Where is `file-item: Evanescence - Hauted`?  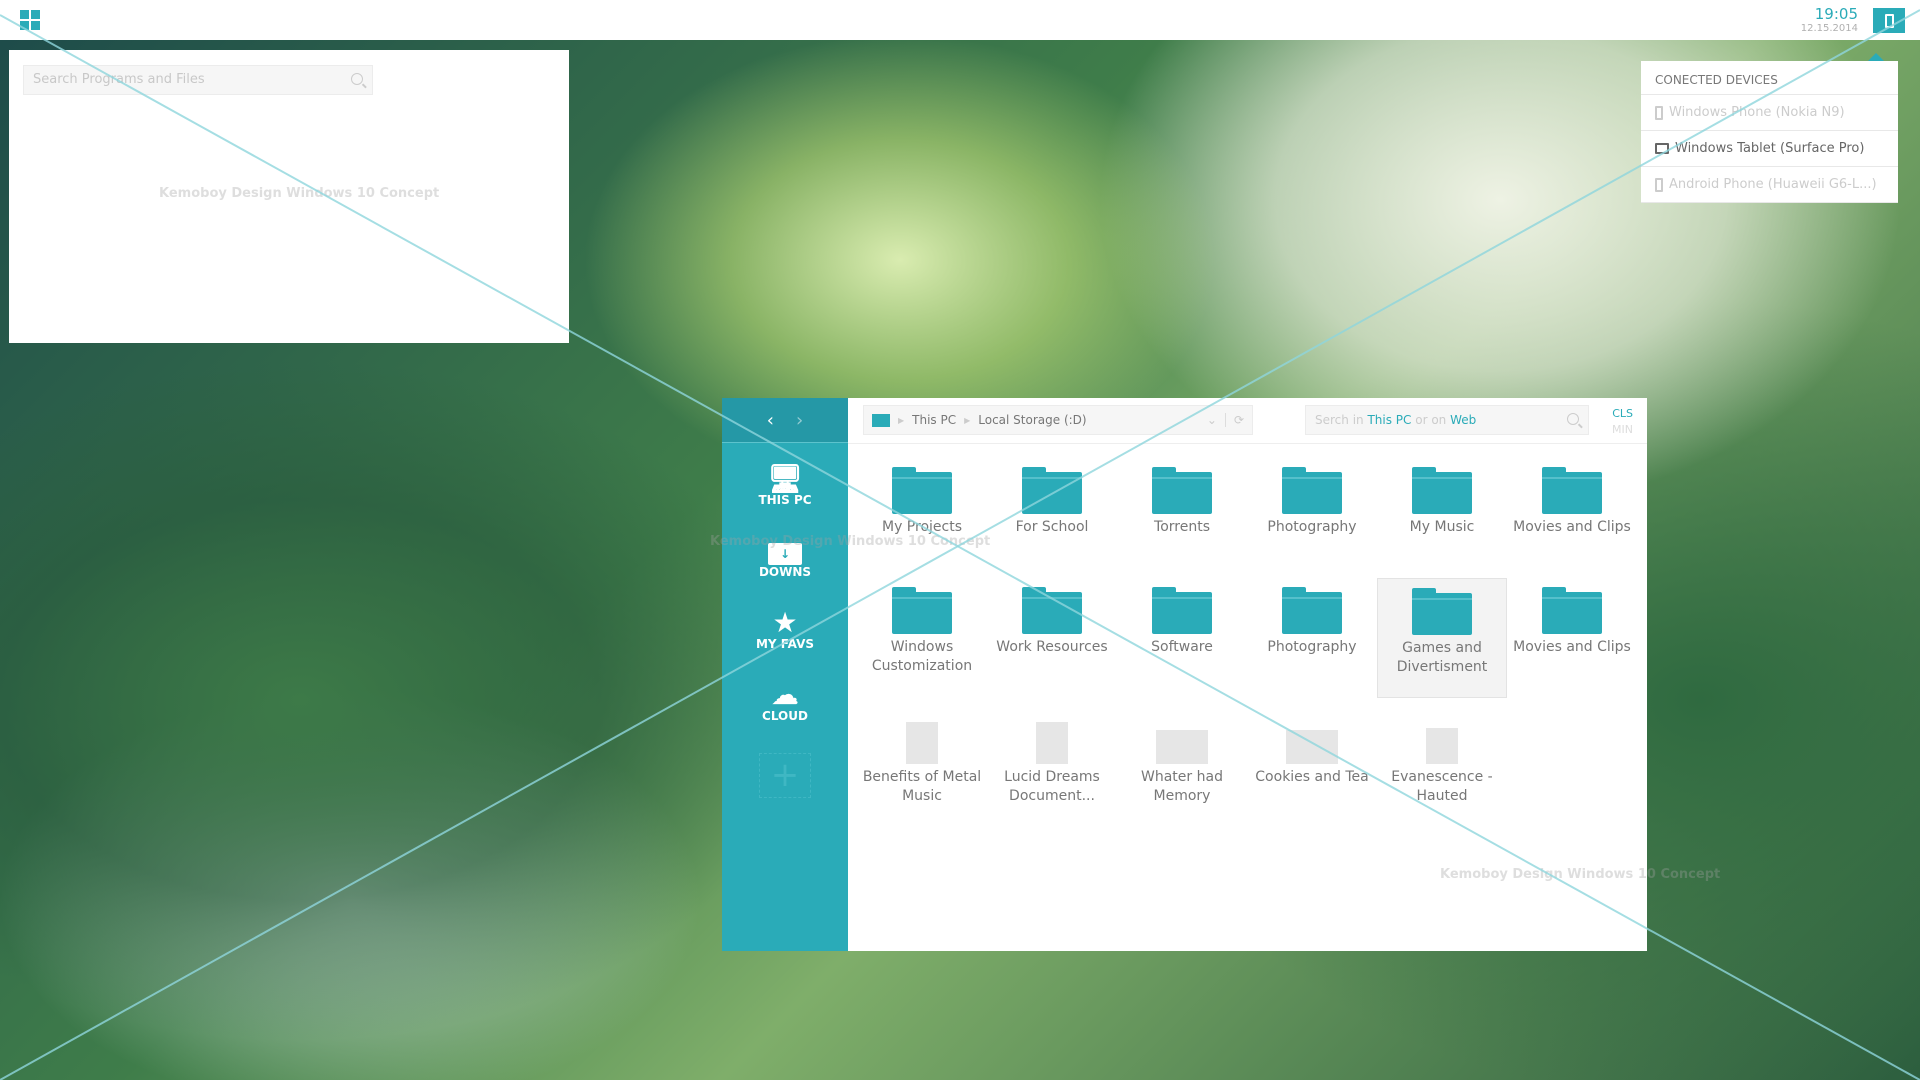 file-item: Evanescence - Hauted is located at coordinates (1442, 758).